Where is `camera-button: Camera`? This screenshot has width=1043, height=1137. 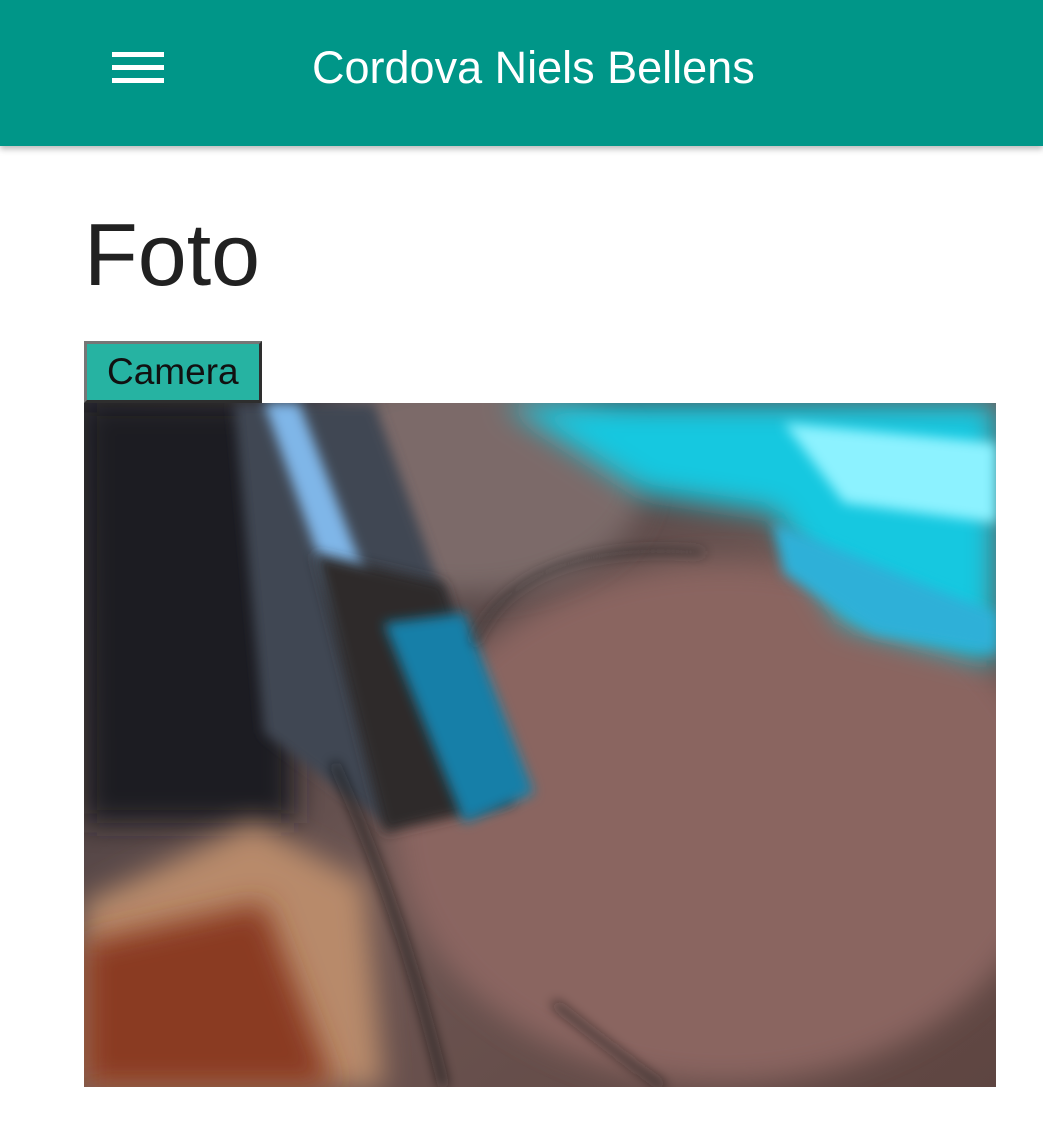
camera-button: Camera is located at coordinates (173, 372).